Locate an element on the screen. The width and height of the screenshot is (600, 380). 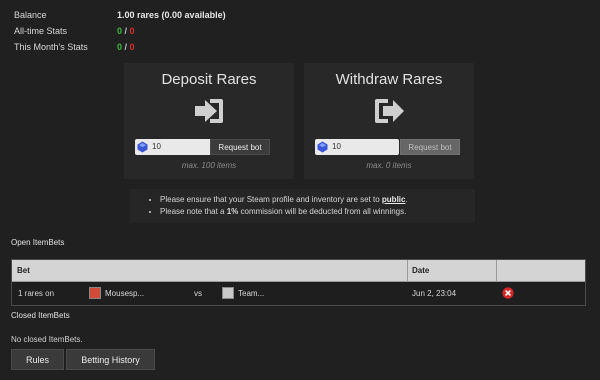
month-losses: 0 is located at coordinates (132, 47).